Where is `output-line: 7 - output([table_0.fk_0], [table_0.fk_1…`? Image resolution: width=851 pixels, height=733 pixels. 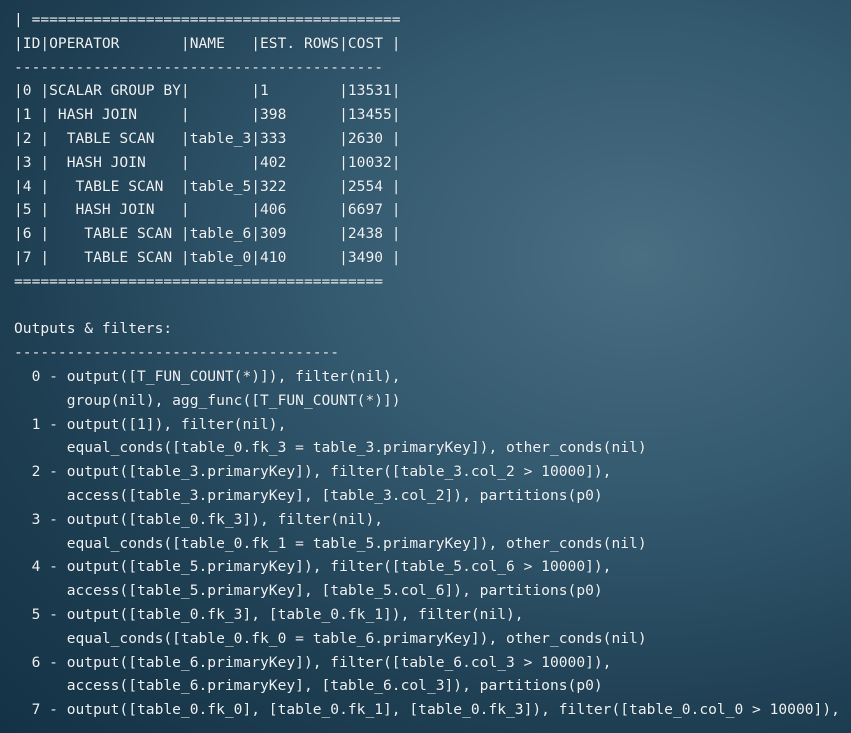 output-line: 7 - output([table_0.fk_0], [table_0.fk_1… is located at coordinates (427, 710).